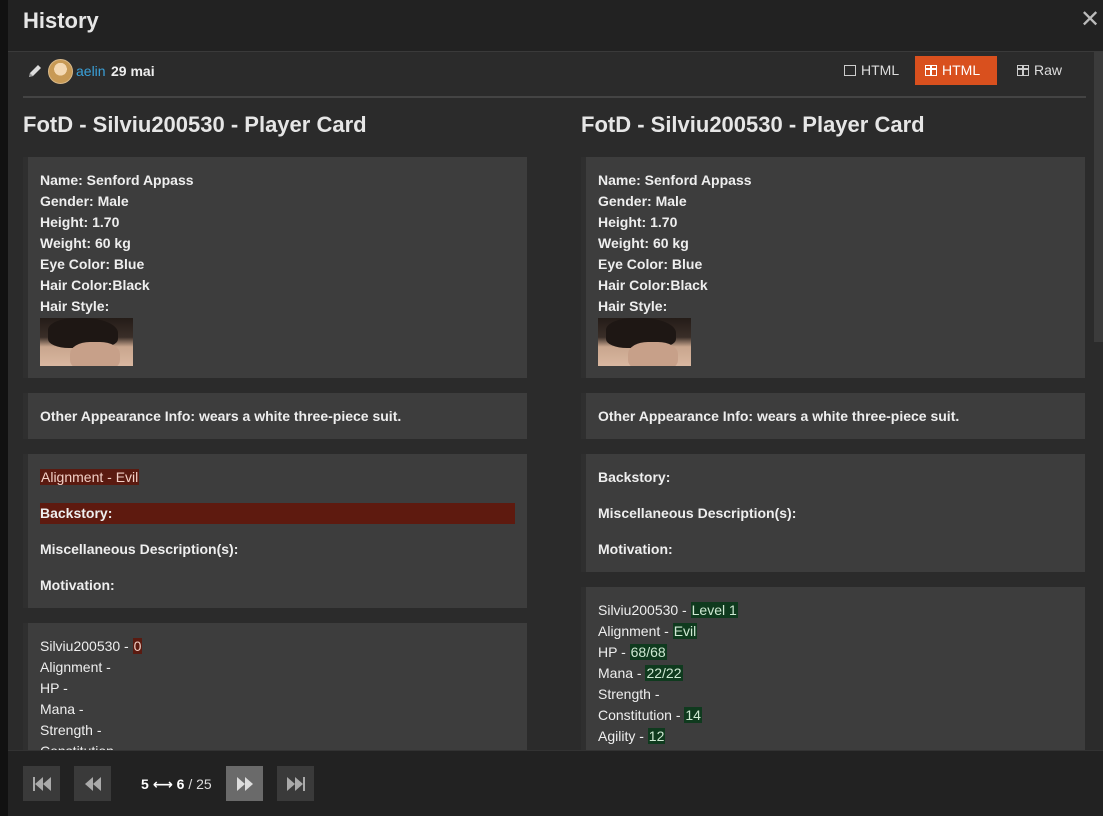  I want to click on next-revision-button, so click(244, 783).